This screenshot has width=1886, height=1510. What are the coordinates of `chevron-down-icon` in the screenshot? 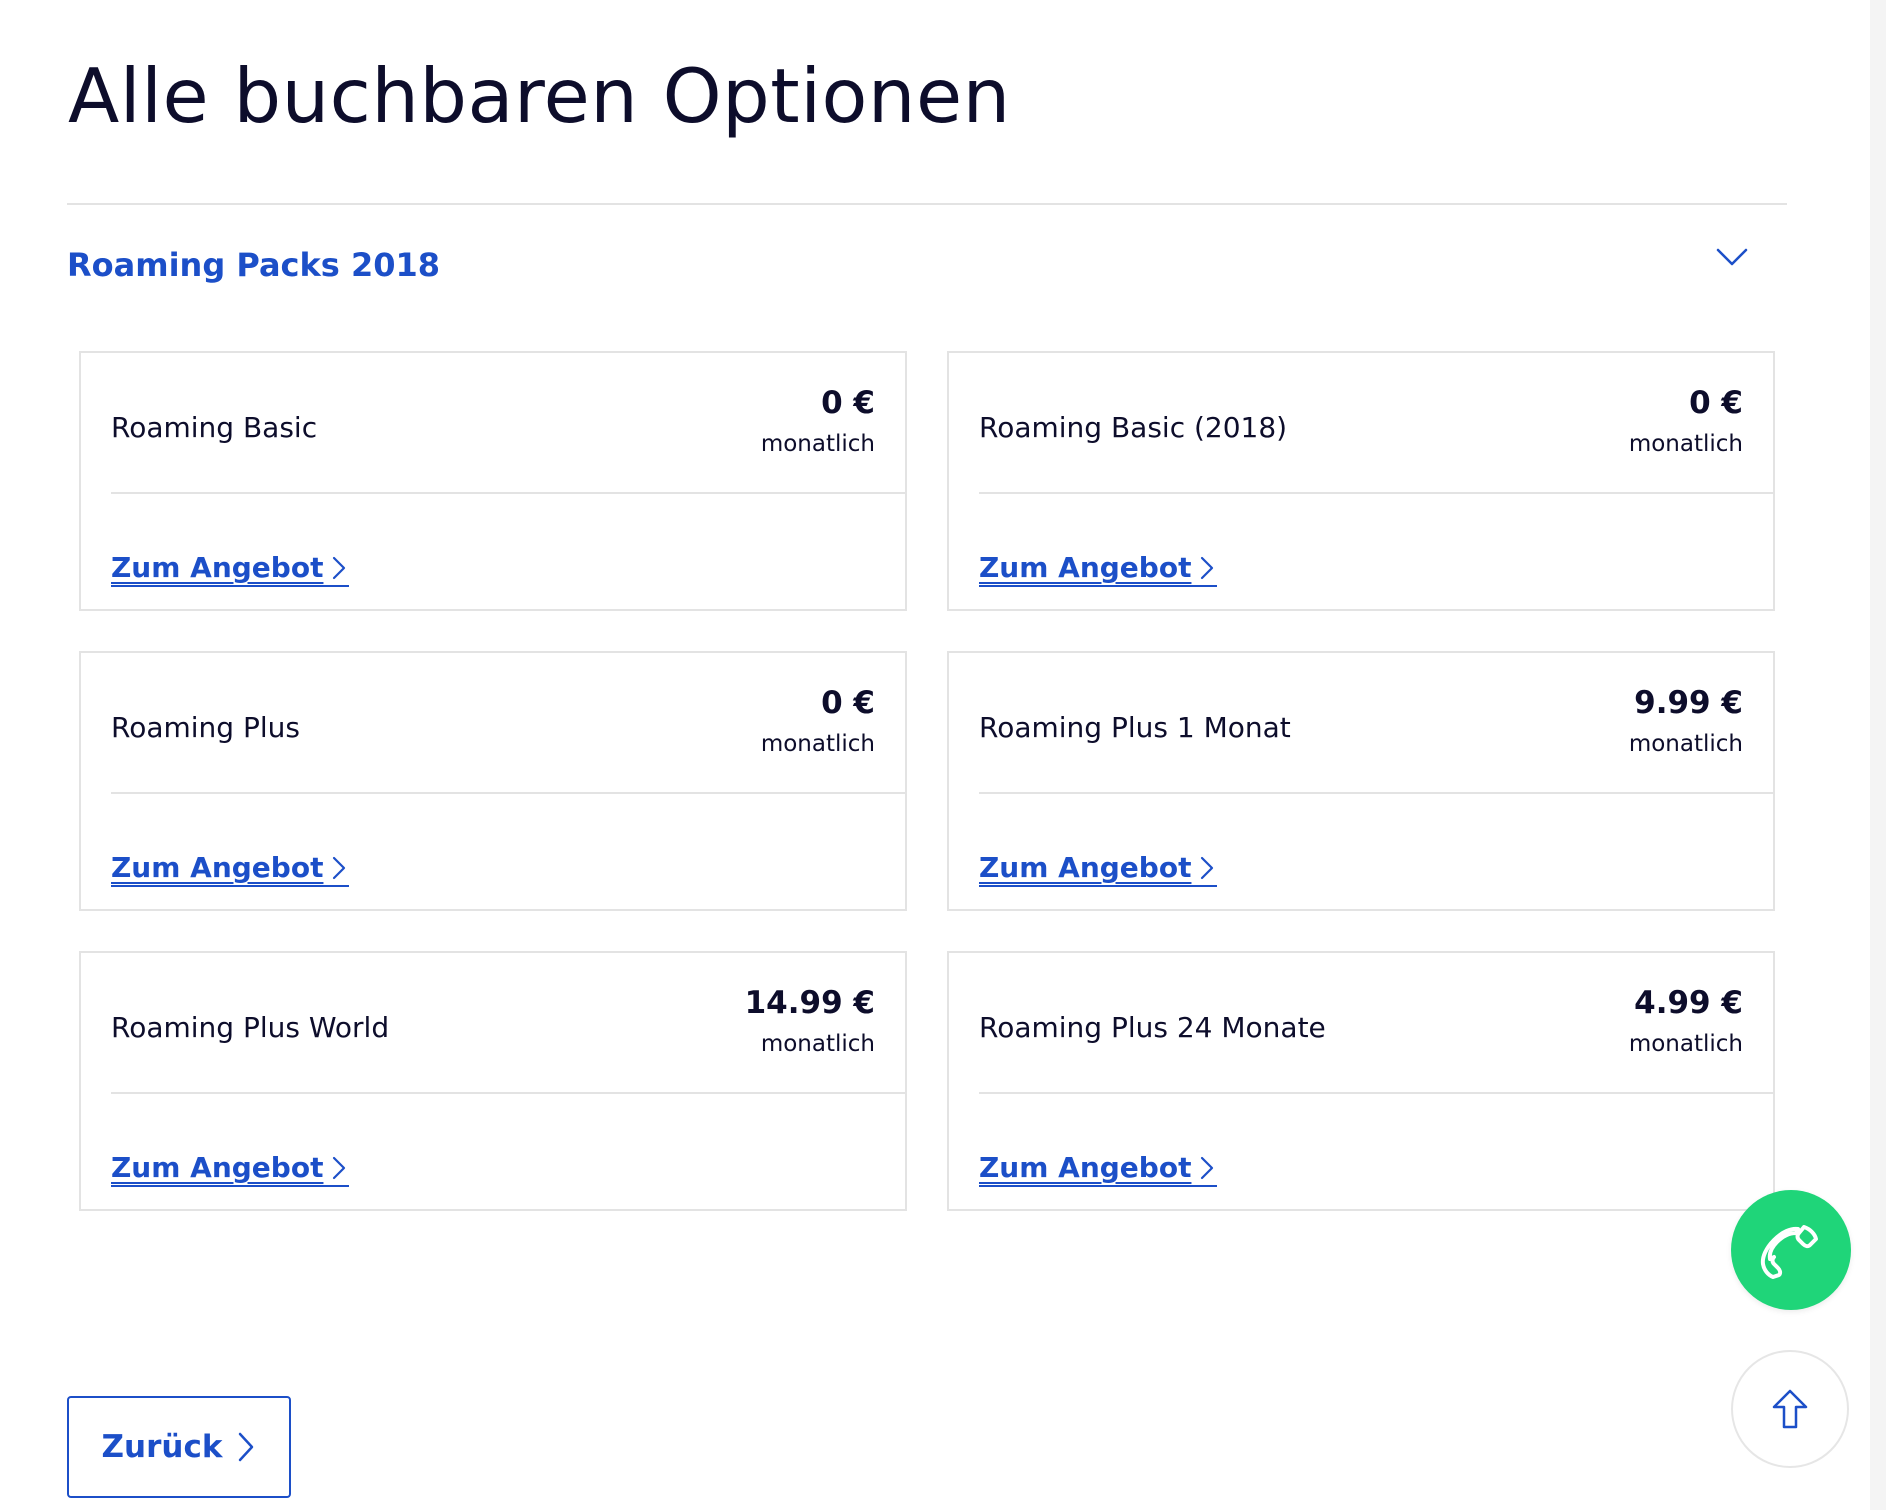 It's located at (1732, 257).